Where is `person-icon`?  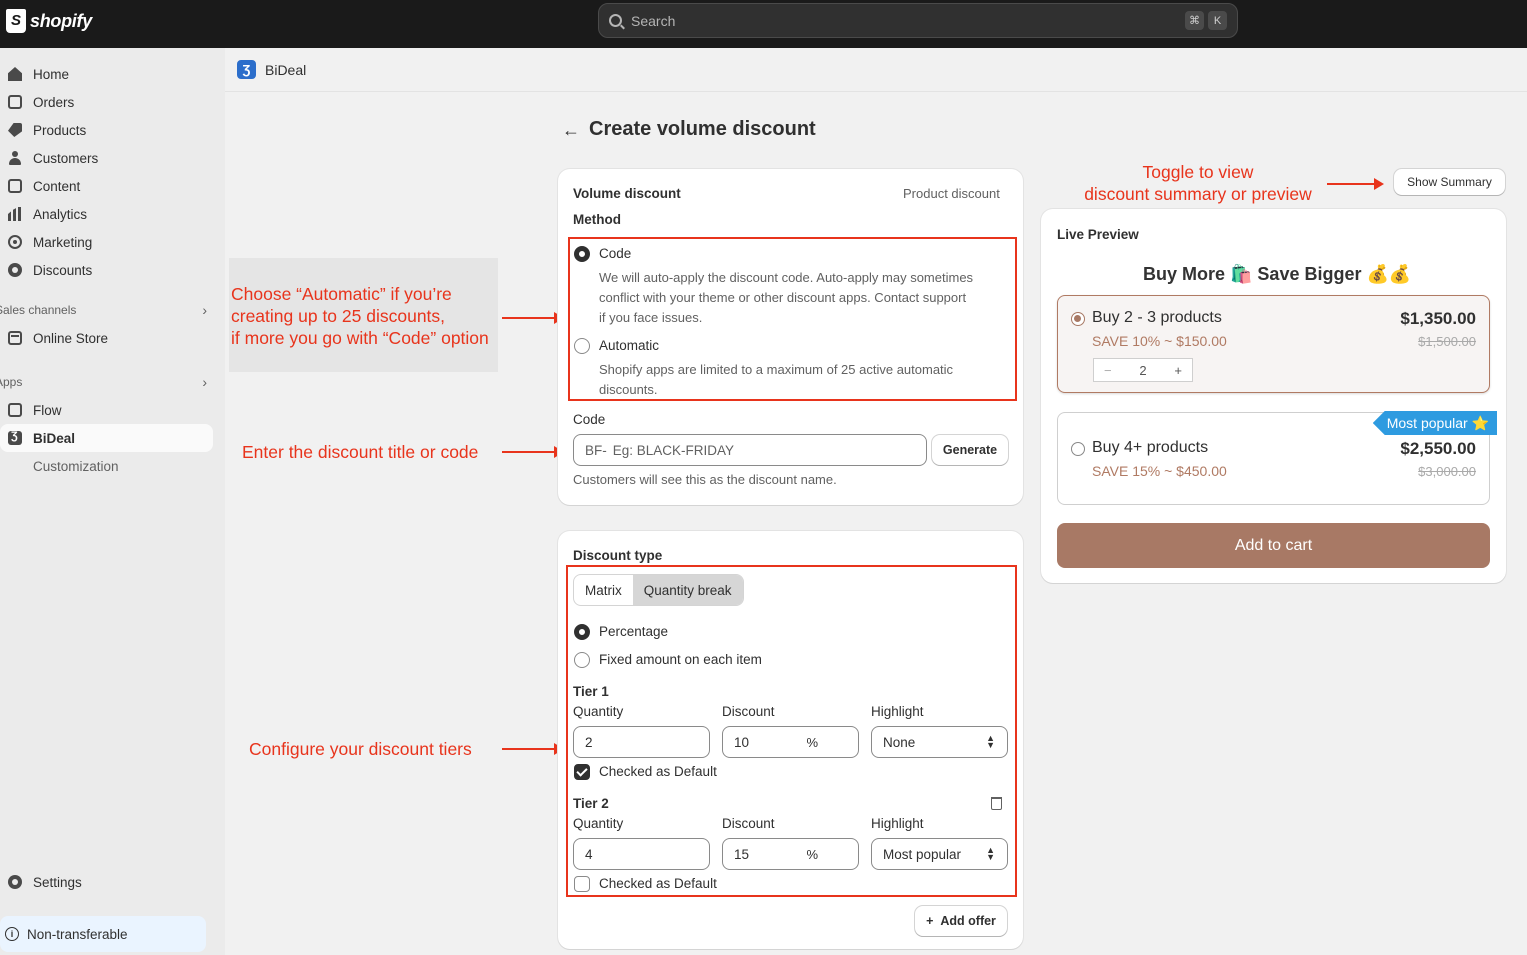 person-icon is located at coordinates (15, 158).